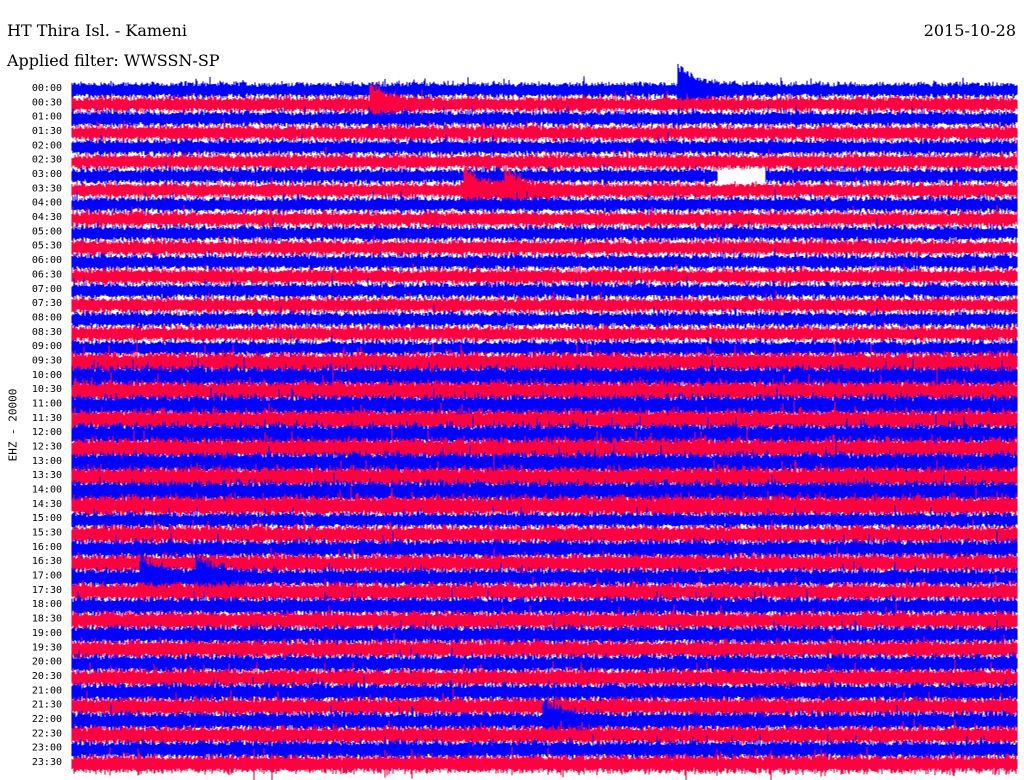 This screenshot has height=780, width=1024. Describe the element at coordinates (47, 547) in the screenshot. I see `row-time-label: 16:00` at that location.